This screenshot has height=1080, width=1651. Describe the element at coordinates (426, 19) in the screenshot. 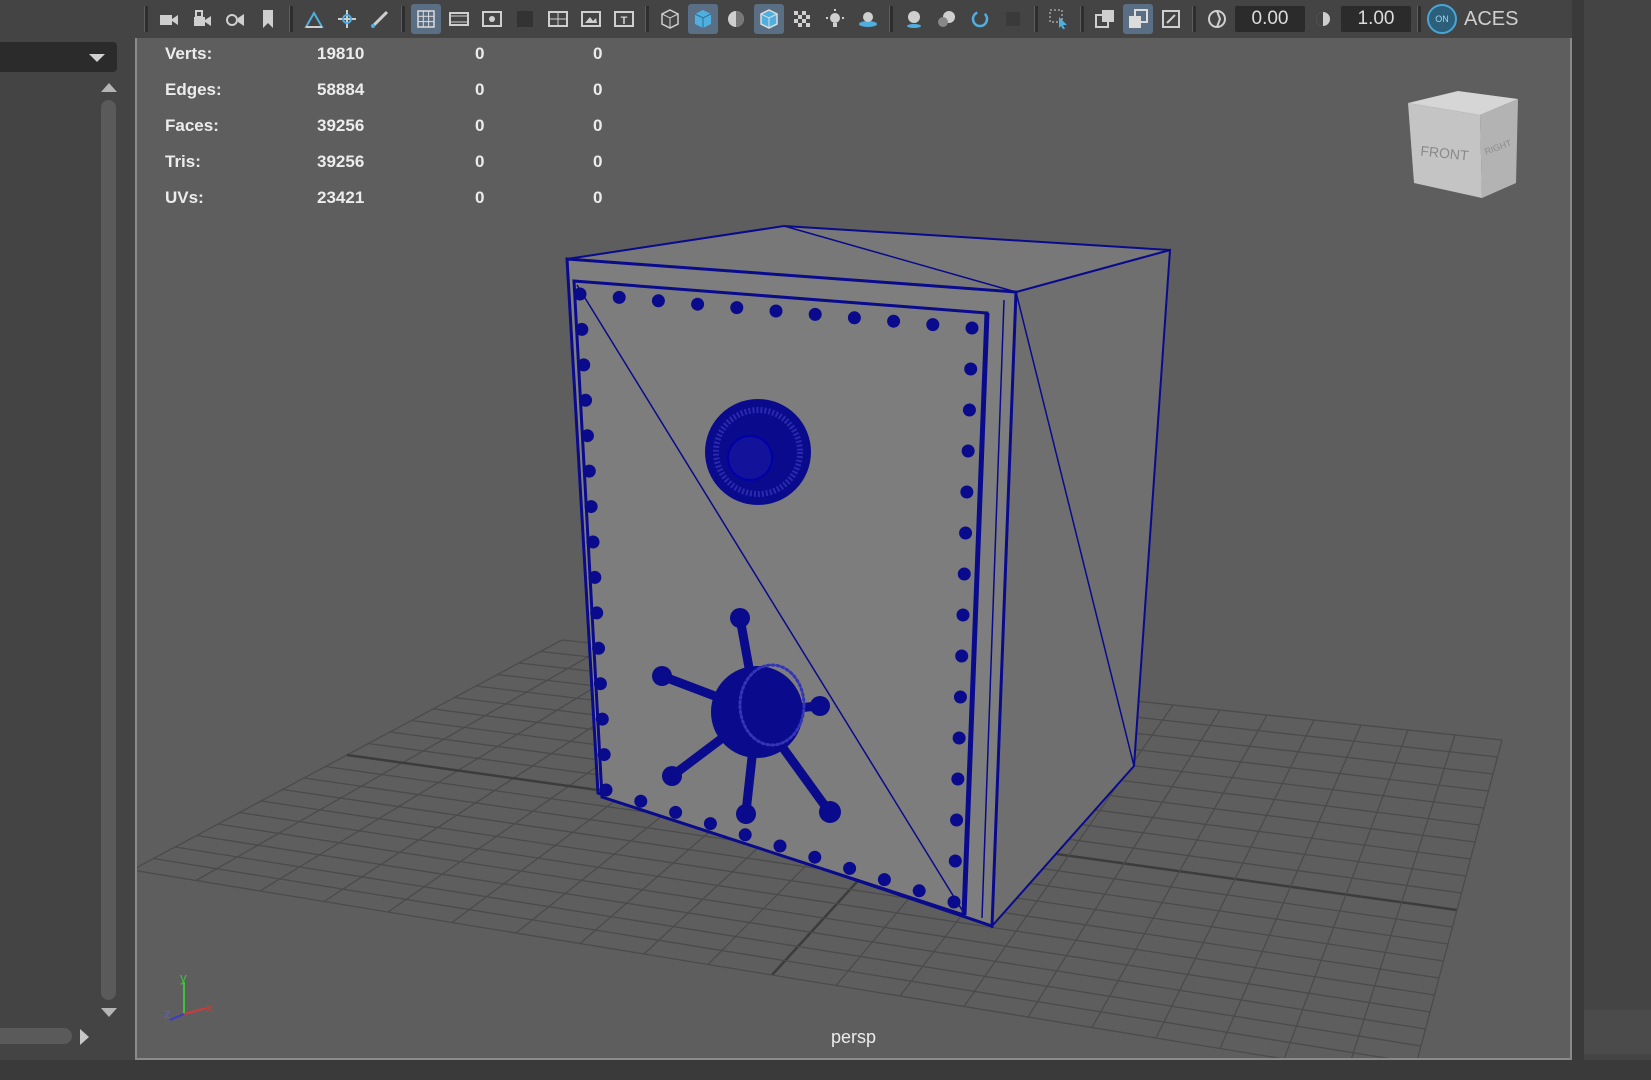

I see `grid-icon` at that location.